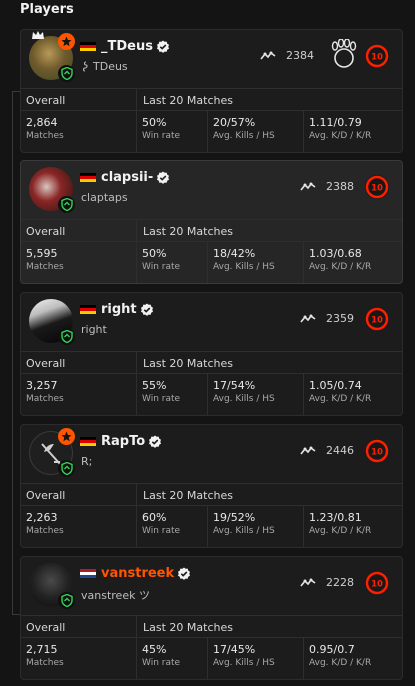  I want to click on player-name: _TDeus, so click(127, 46).